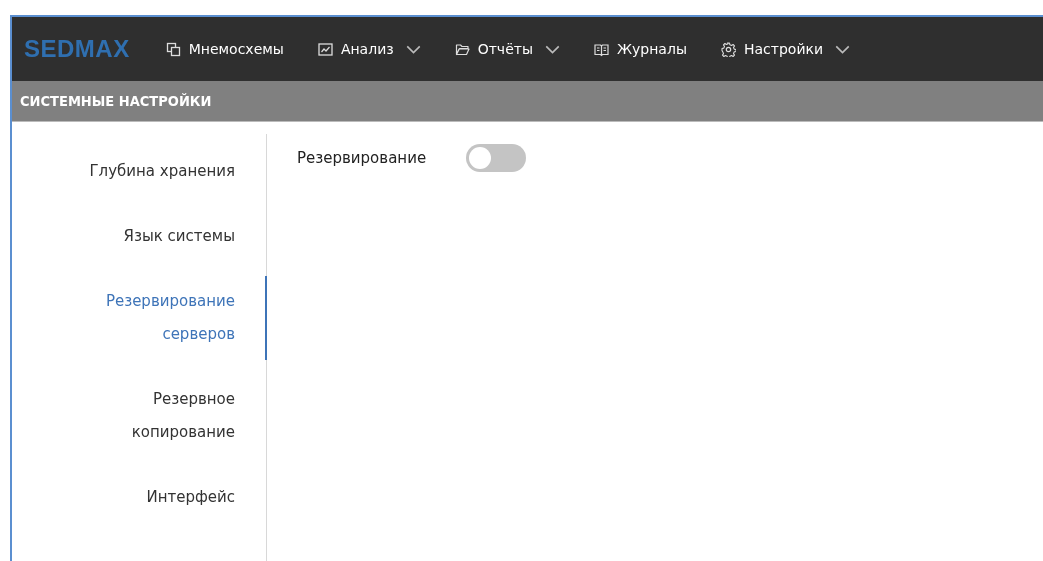 Image resolution: width=1043 pixels, height=561 pixels. Describe the element at coordinates (139, 236) in the screenshot. I see `sidebar-item: Язык системы` at that location.